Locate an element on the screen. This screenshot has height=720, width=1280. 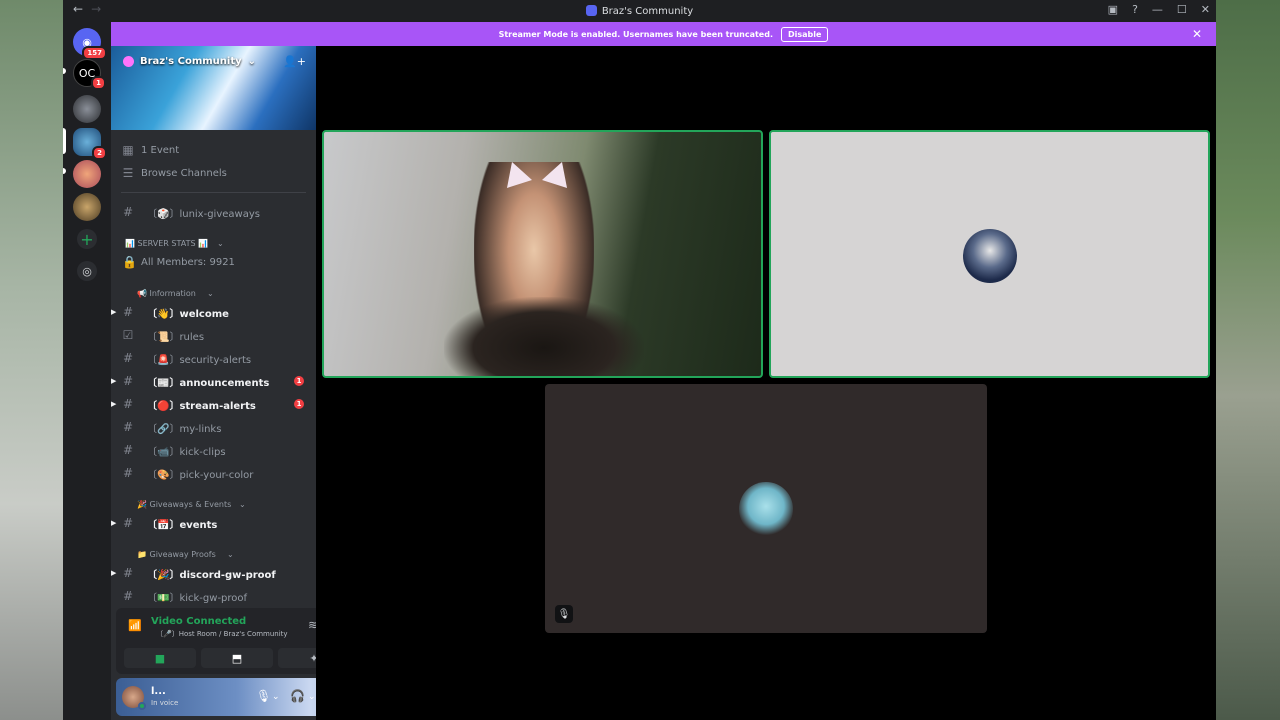
browse-channels-link: ☰ Browse Channels is located at coordinates (213, 173).